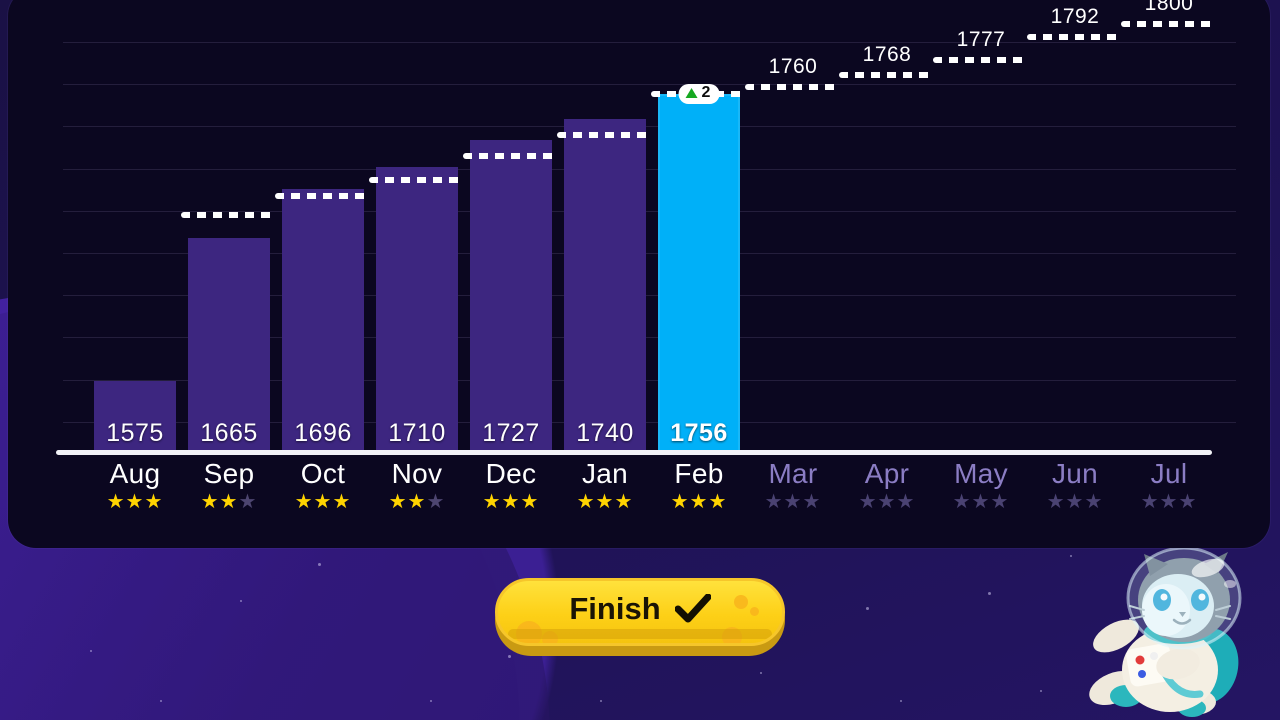 The width and height of the screenshot is (1280, 720). I want to click on bar-value-label: 1727, so click(511, 433).